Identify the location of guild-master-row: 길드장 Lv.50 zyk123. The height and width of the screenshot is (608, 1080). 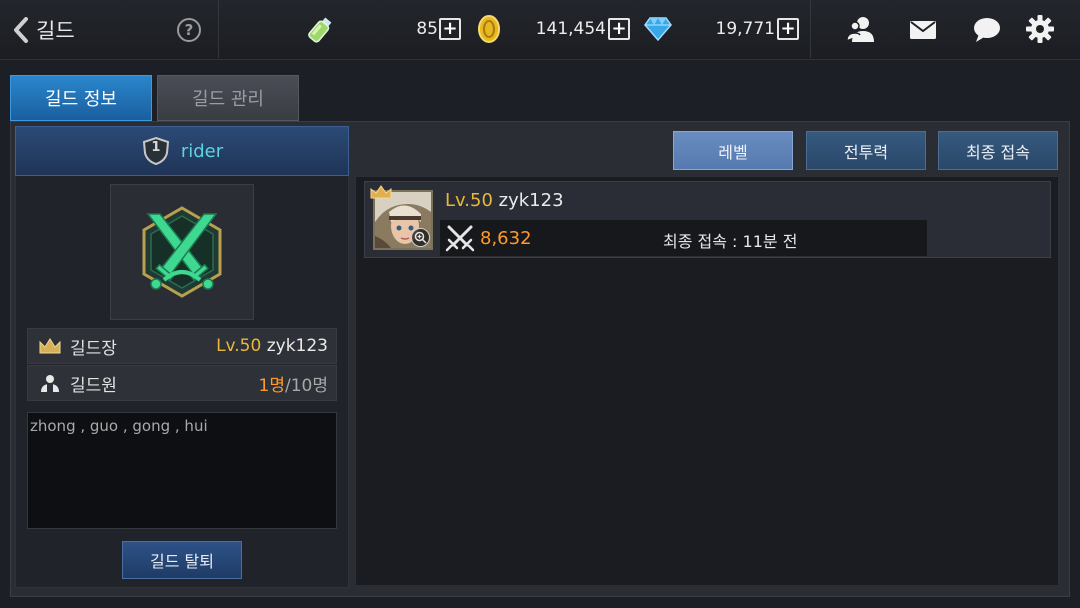
(182, 346).